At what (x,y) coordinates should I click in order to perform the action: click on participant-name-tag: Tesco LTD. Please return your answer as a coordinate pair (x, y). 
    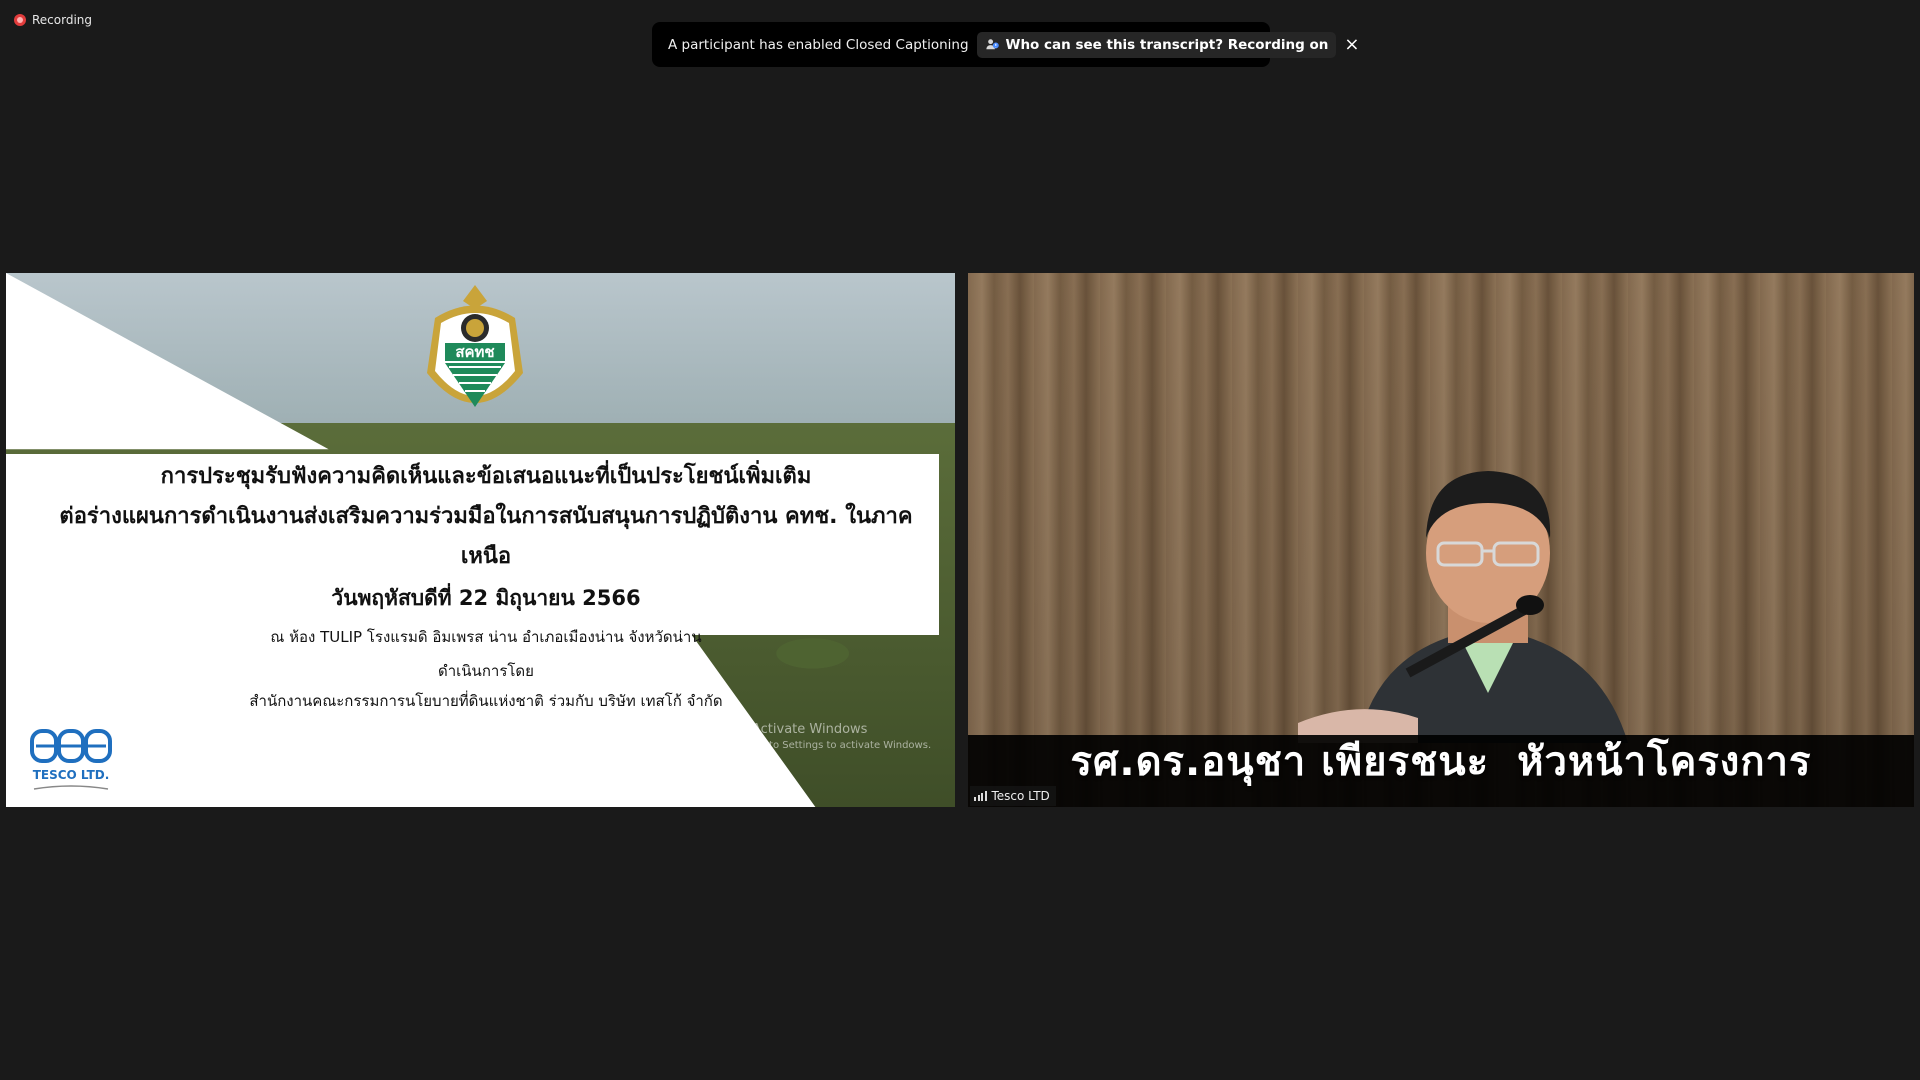
    Looking at the image, I should click on (1013, 796).